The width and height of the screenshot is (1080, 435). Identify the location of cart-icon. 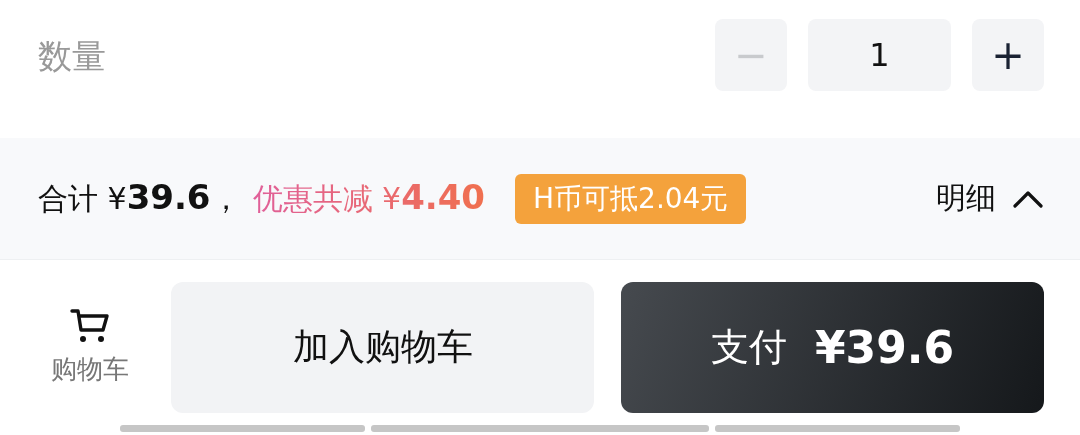
(90, 326).